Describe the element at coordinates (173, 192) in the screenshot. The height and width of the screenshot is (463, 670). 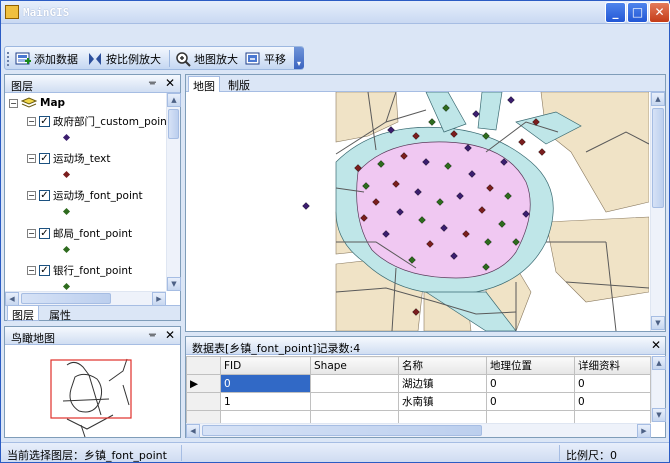
I see `layer-tree-vscroll: ▲ ▼` at that location.